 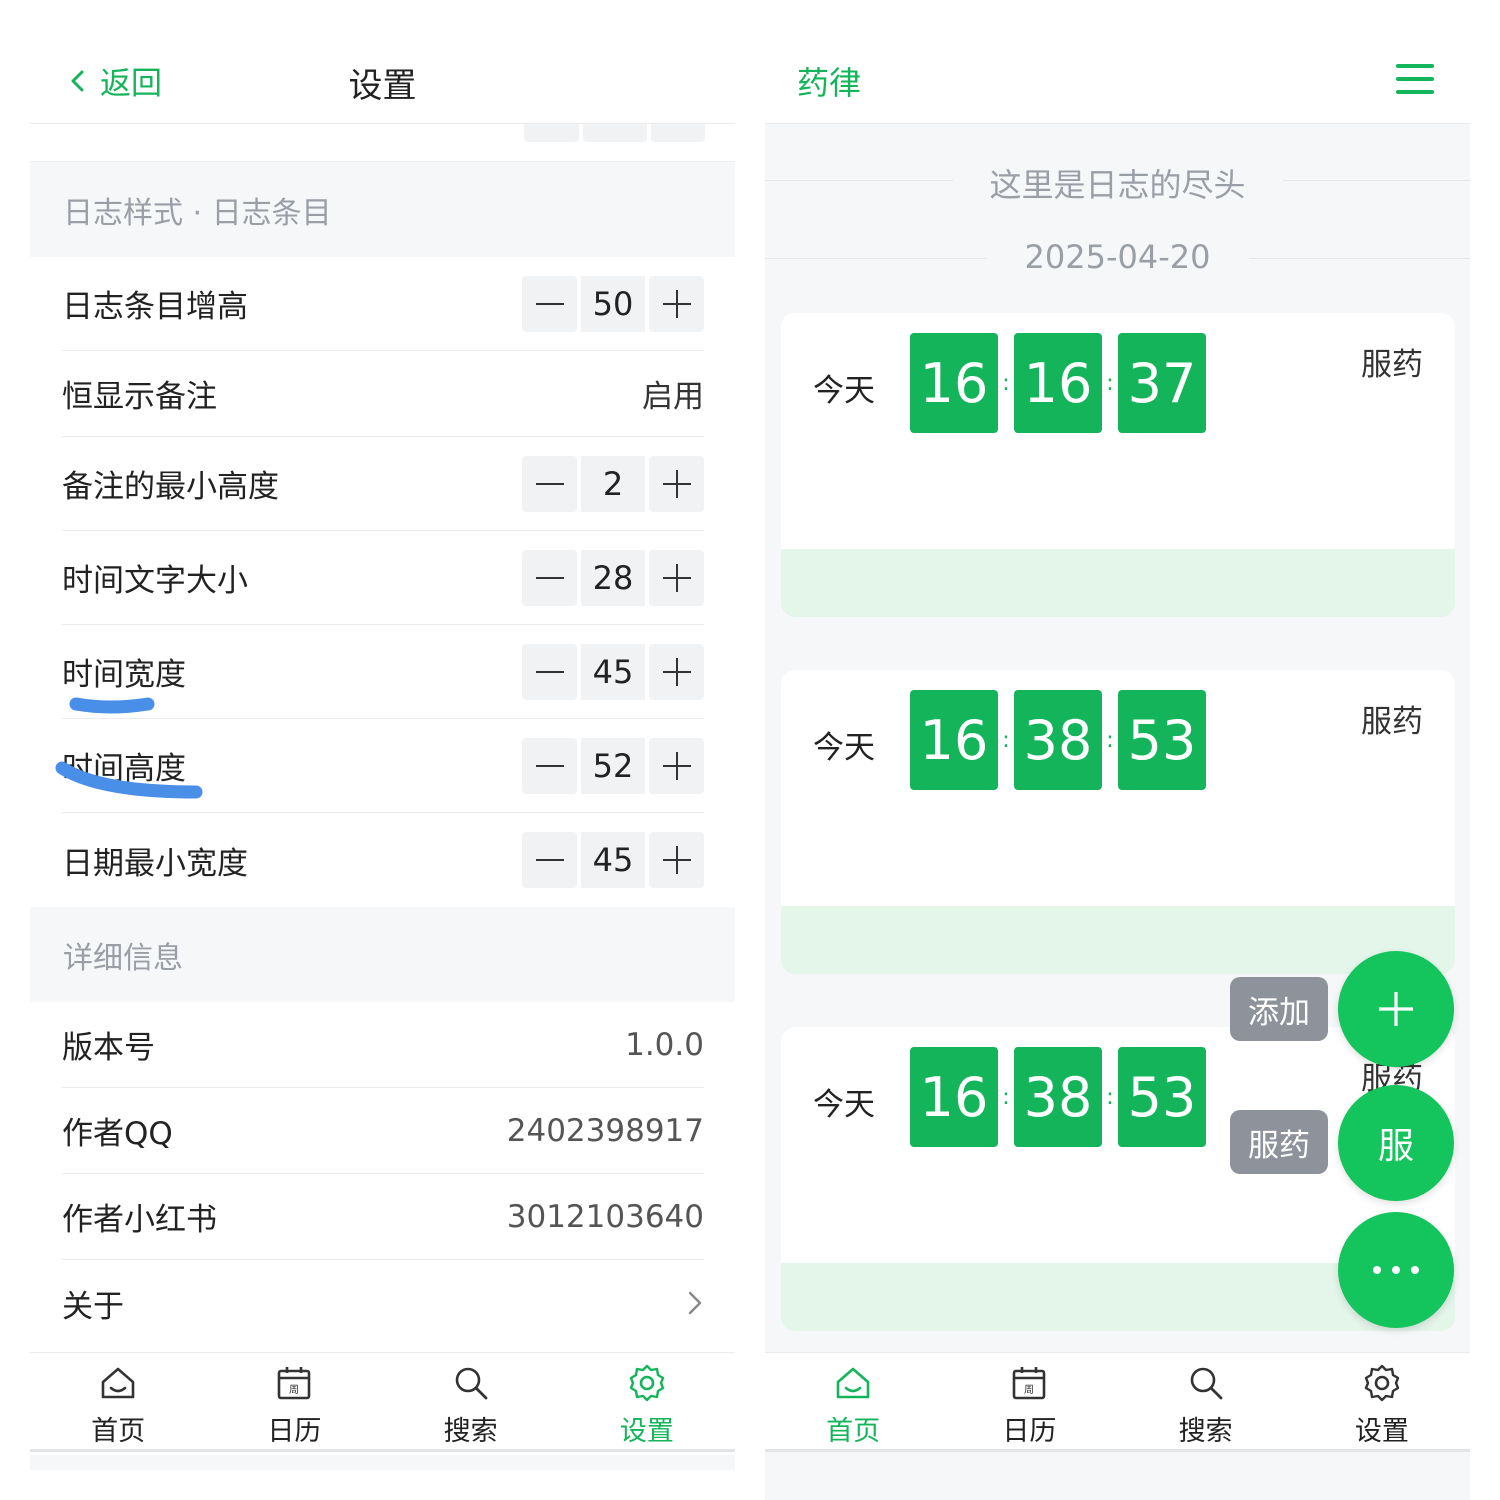 What do you see at coordinates (383, 1217) in the screenshot?
I see `info-row: 作者小红书 3012103640` at bounding box center [383, 1217].